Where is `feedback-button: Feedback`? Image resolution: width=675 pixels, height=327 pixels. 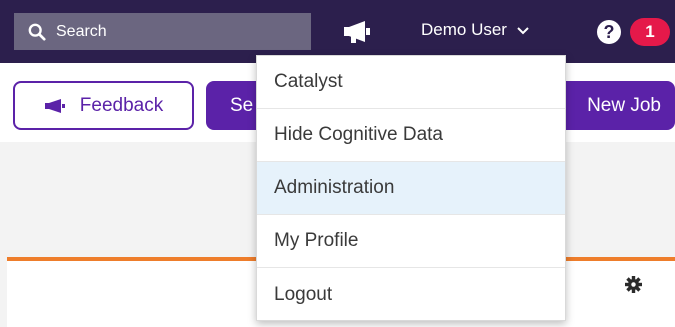 feedback-button: Feedback is located at coordinates (103, 105).